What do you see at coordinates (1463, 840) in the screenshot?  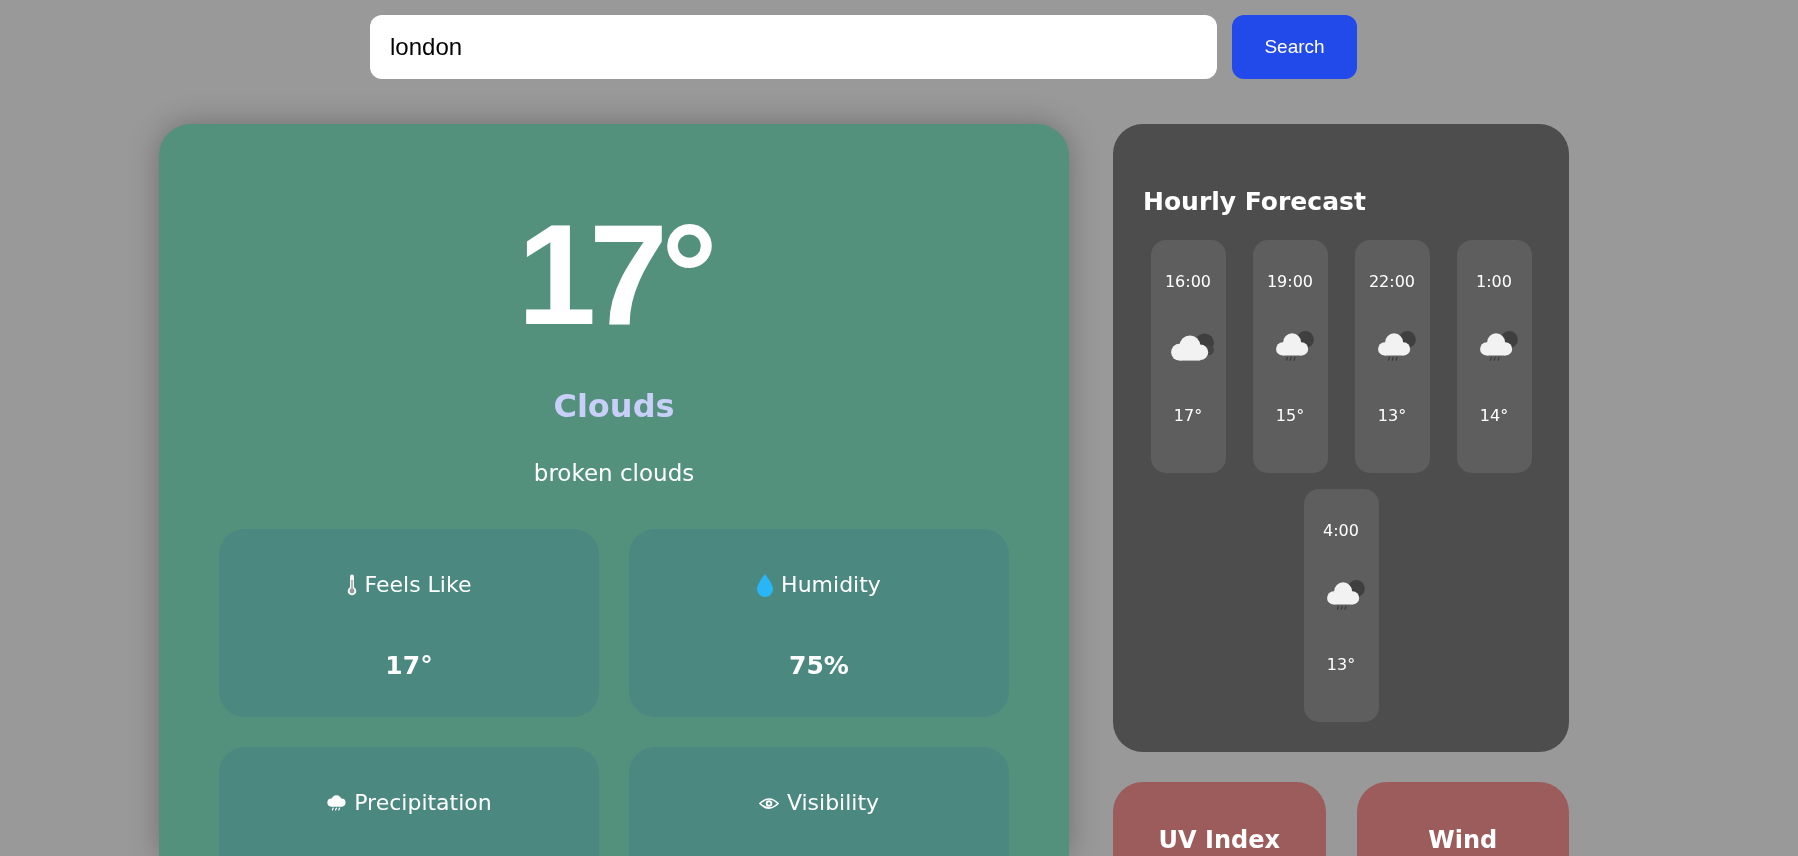 I see `info-card-title: Wind` at bounding box center [1463, 840].